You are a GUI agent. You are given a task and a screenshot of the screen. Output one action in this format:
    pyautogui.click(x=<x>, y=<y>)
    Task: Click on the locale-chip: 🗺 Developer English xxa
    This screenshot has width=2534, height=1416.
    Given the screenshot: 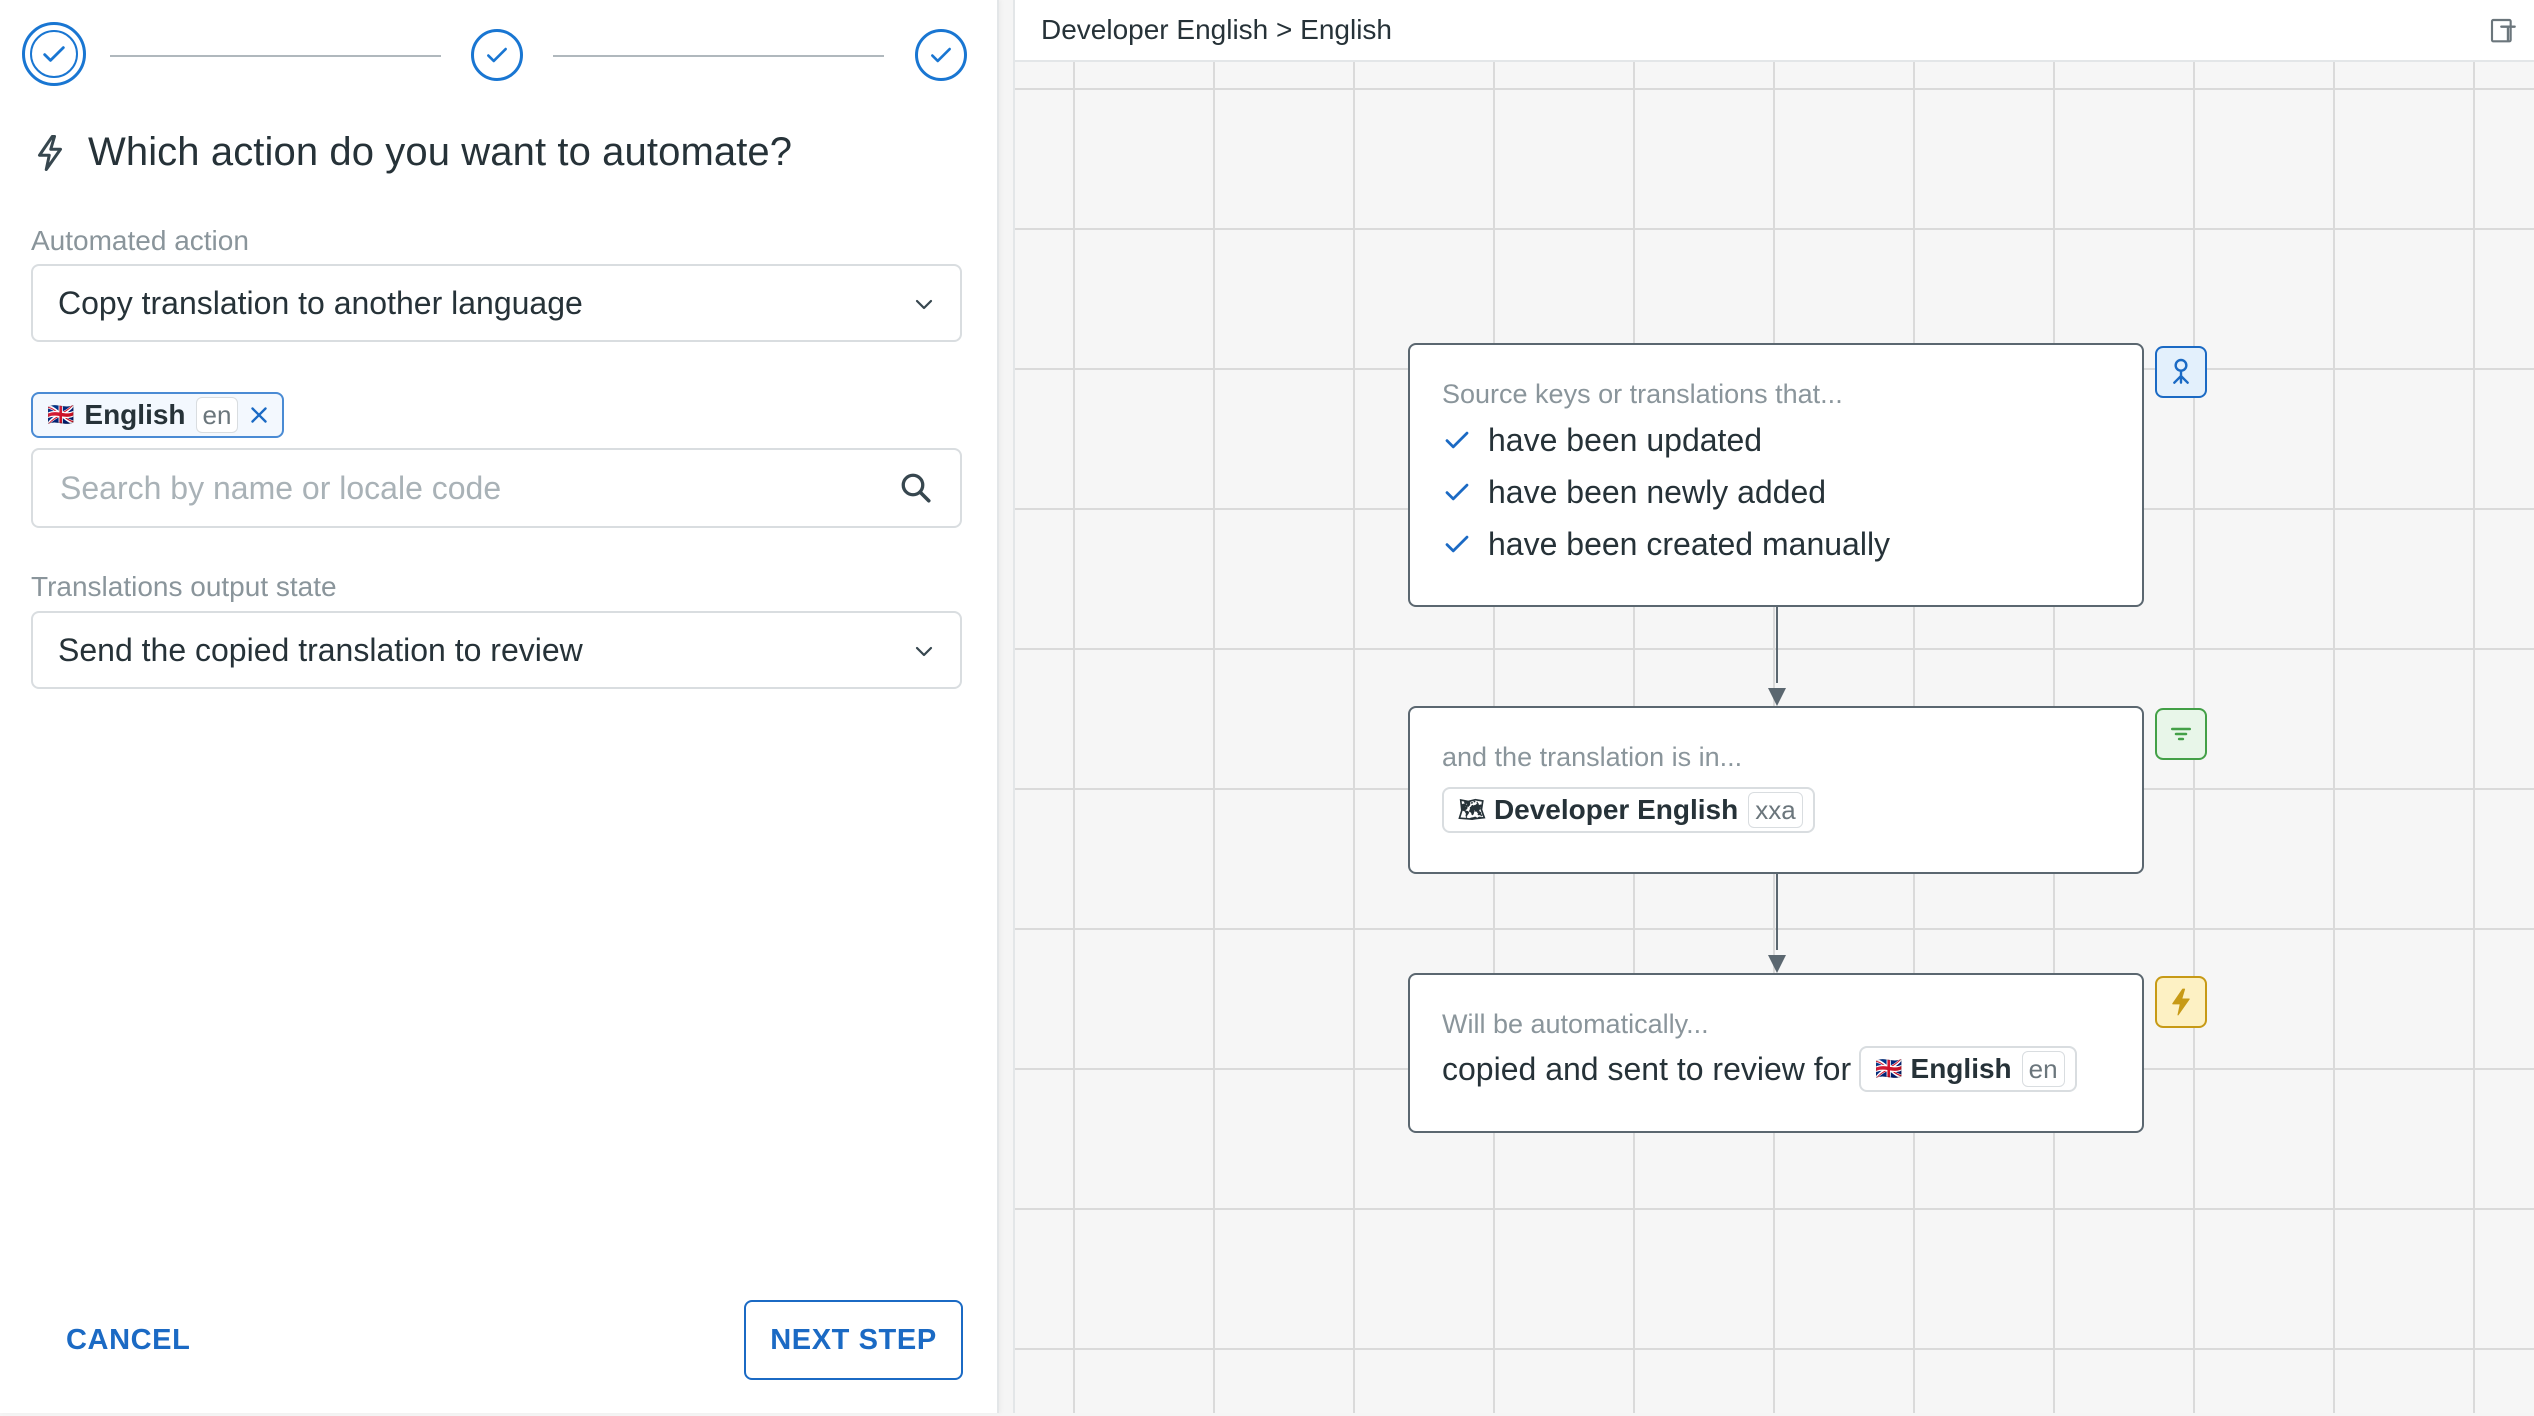 What is the action you would take?
    pyautogui.click(x=1628, y=810)
    